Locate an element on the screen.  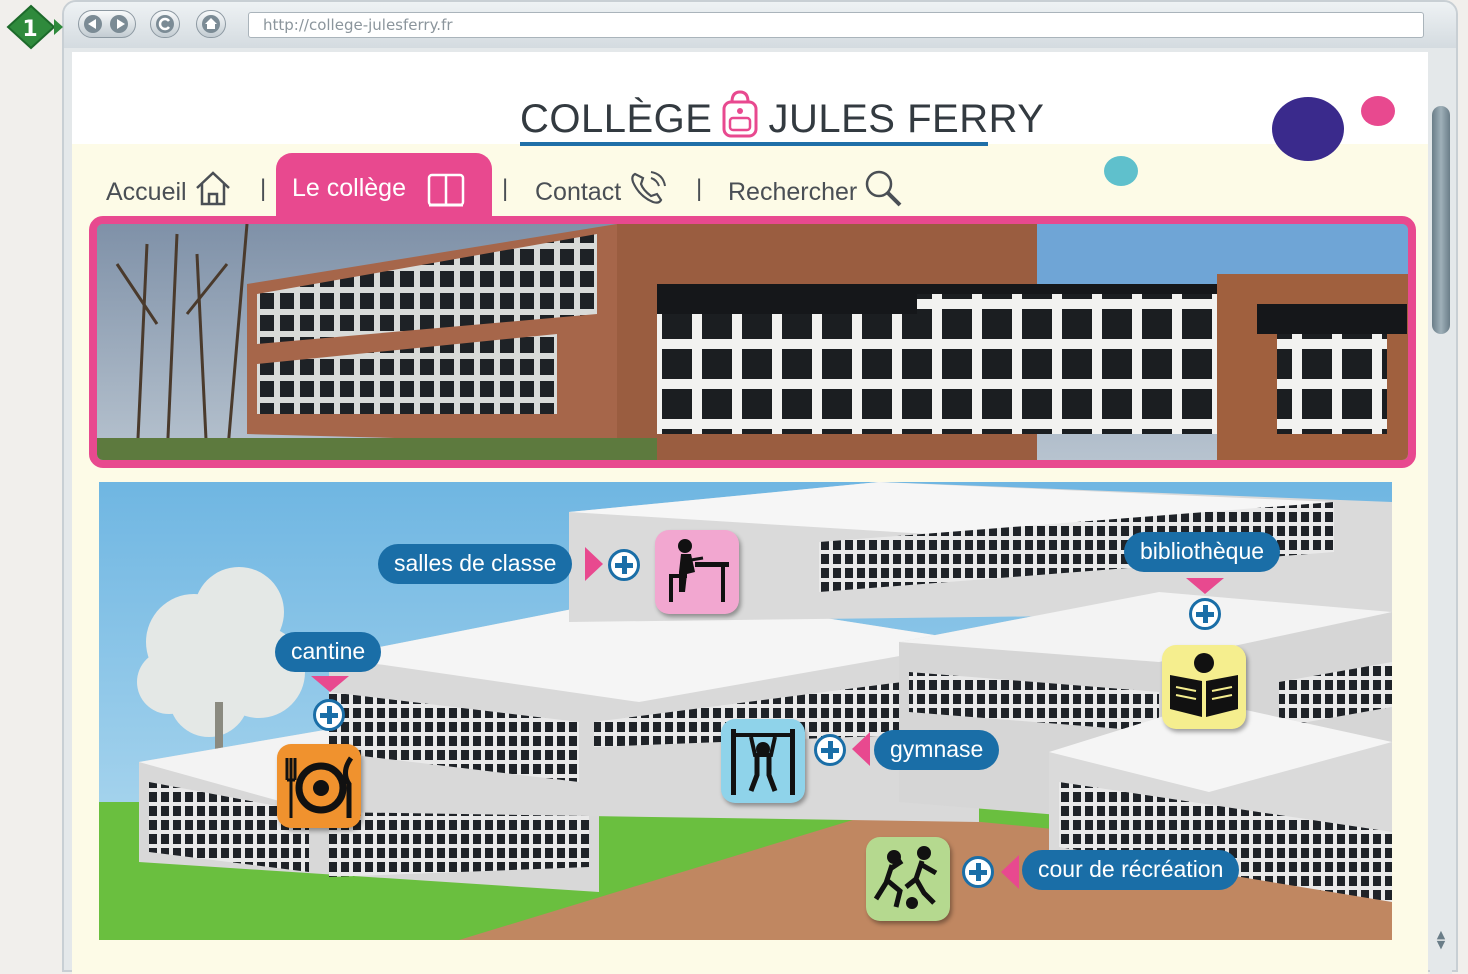
hotspot-cour-de-recreation-label: cour de récréation is located at coordinates (1131, 870).